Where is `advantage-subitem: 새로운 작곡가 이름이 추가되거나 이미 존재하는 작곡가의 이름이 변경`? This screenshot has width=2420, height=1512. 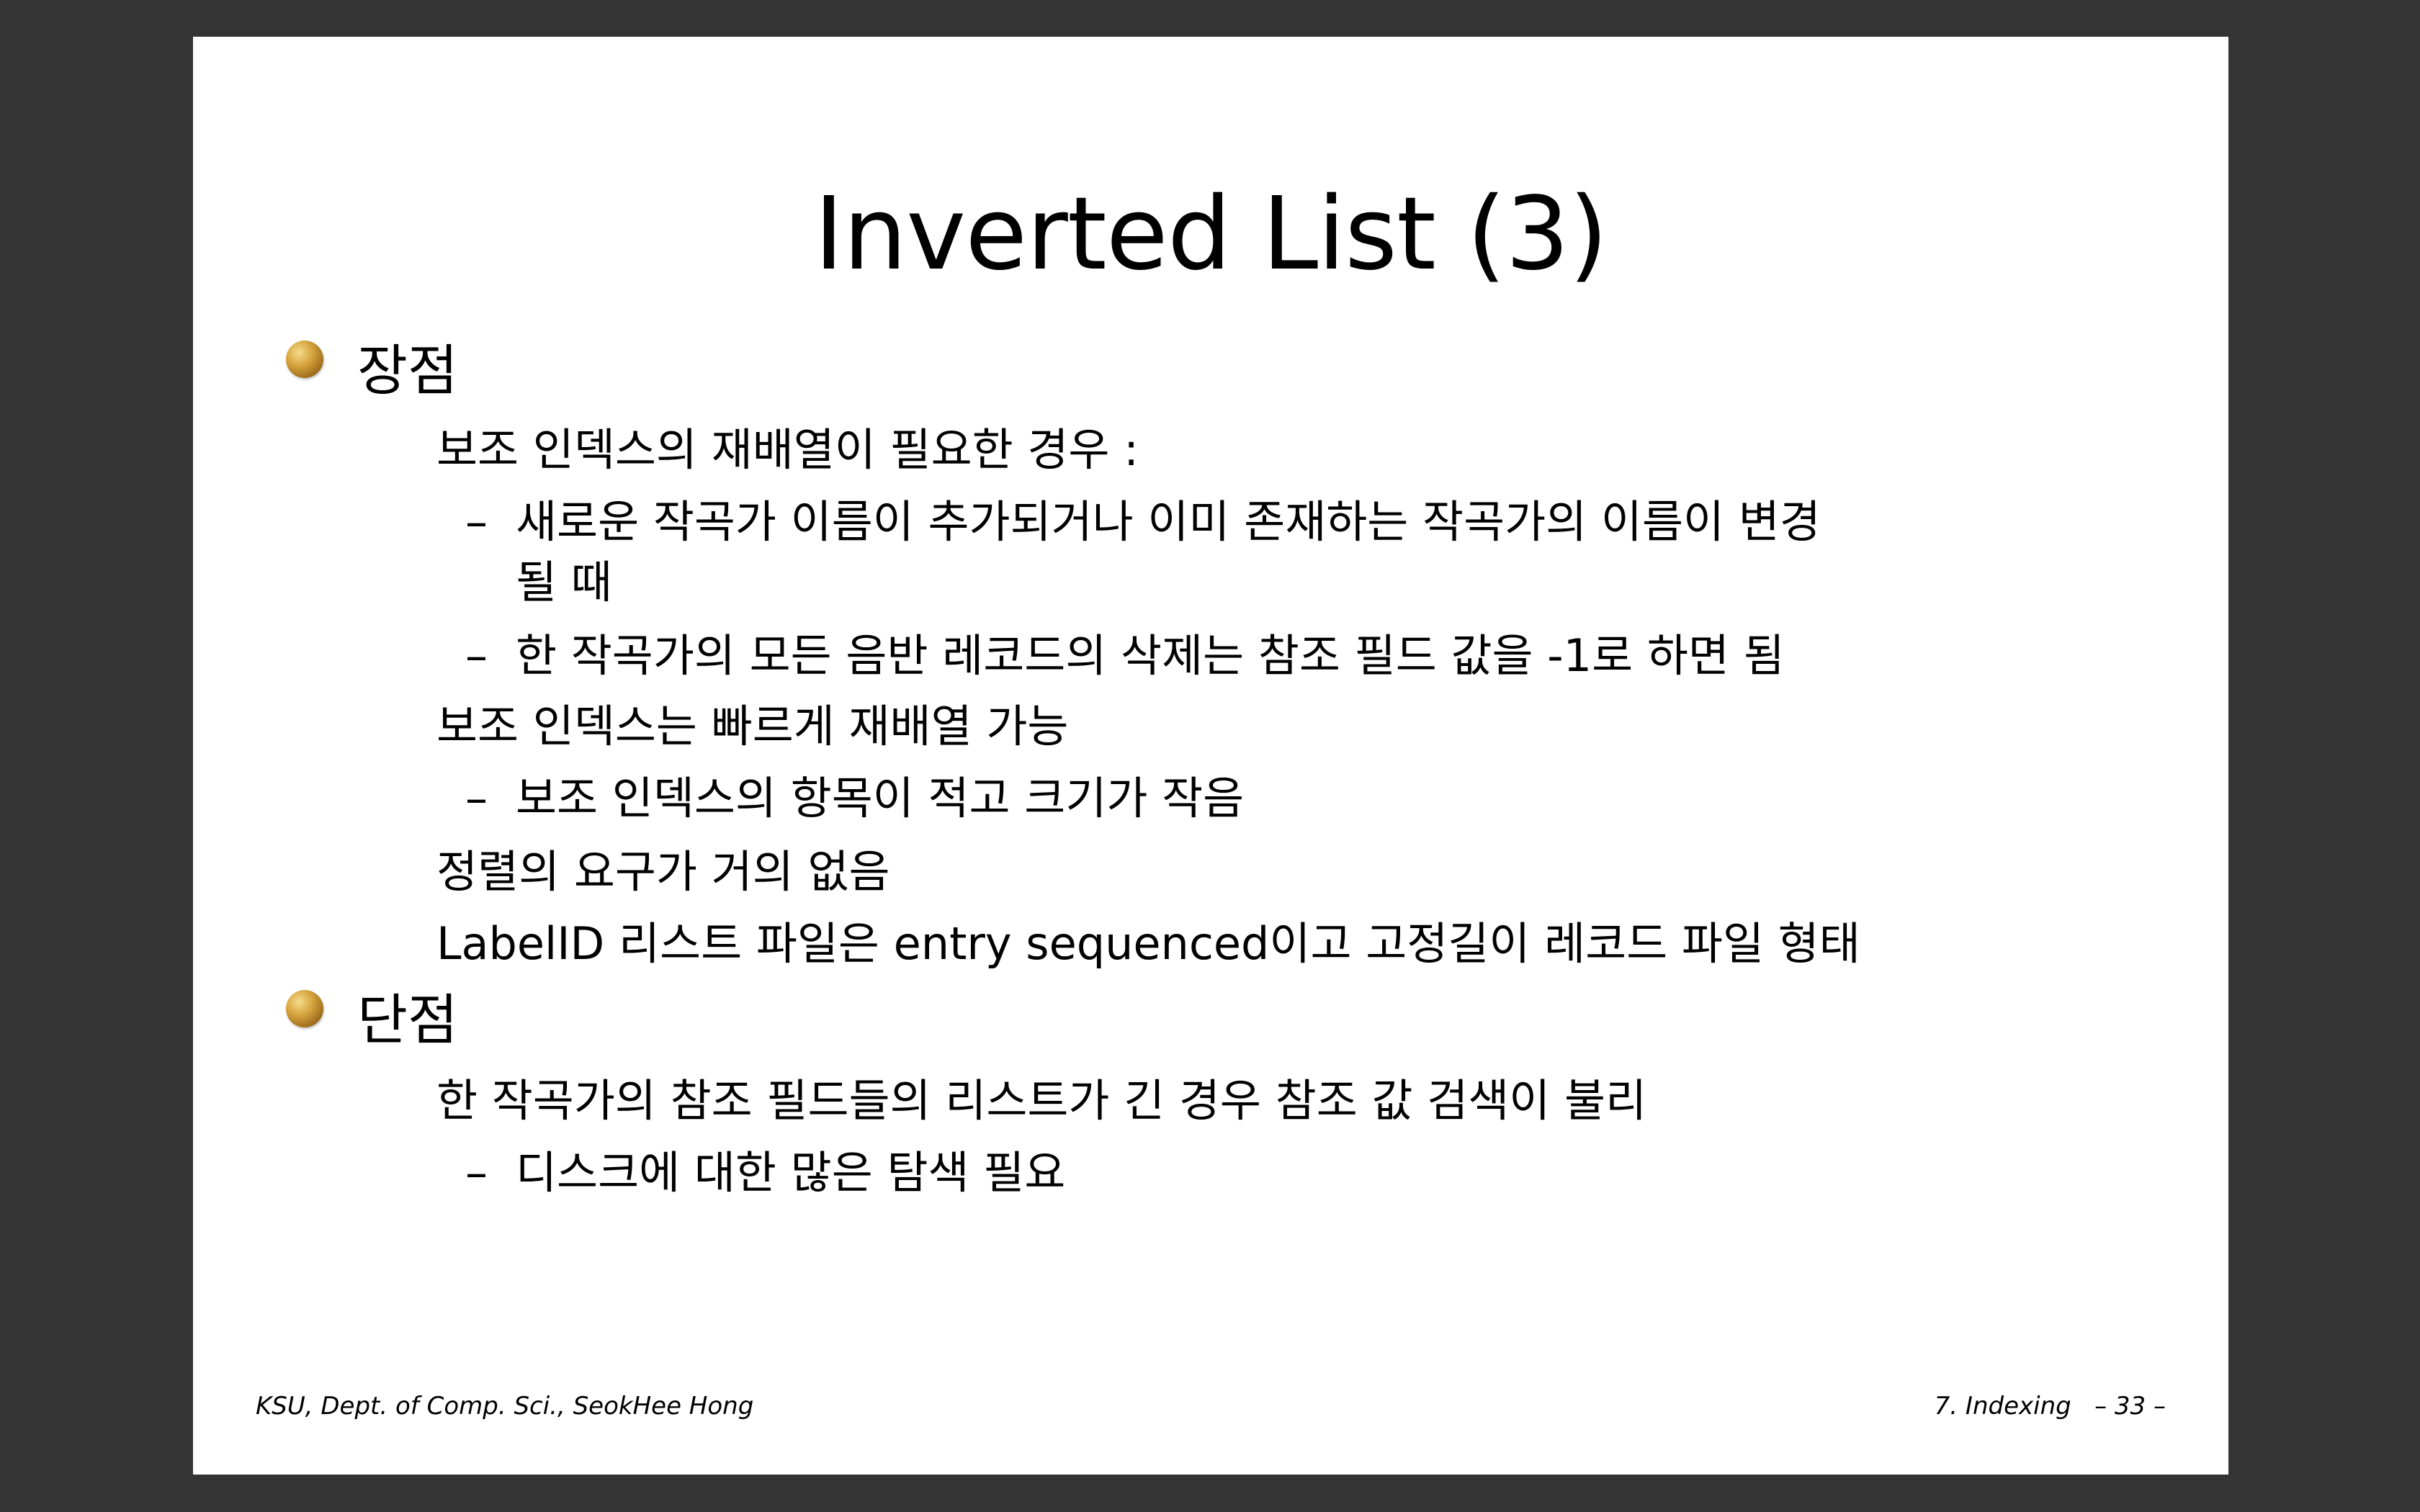 advantage-subitem: 새로운 작곡가 이름이 추가되거나 이미 존재하는 작곡가의 이름이 변경 is located at coordinates (1168, 521).